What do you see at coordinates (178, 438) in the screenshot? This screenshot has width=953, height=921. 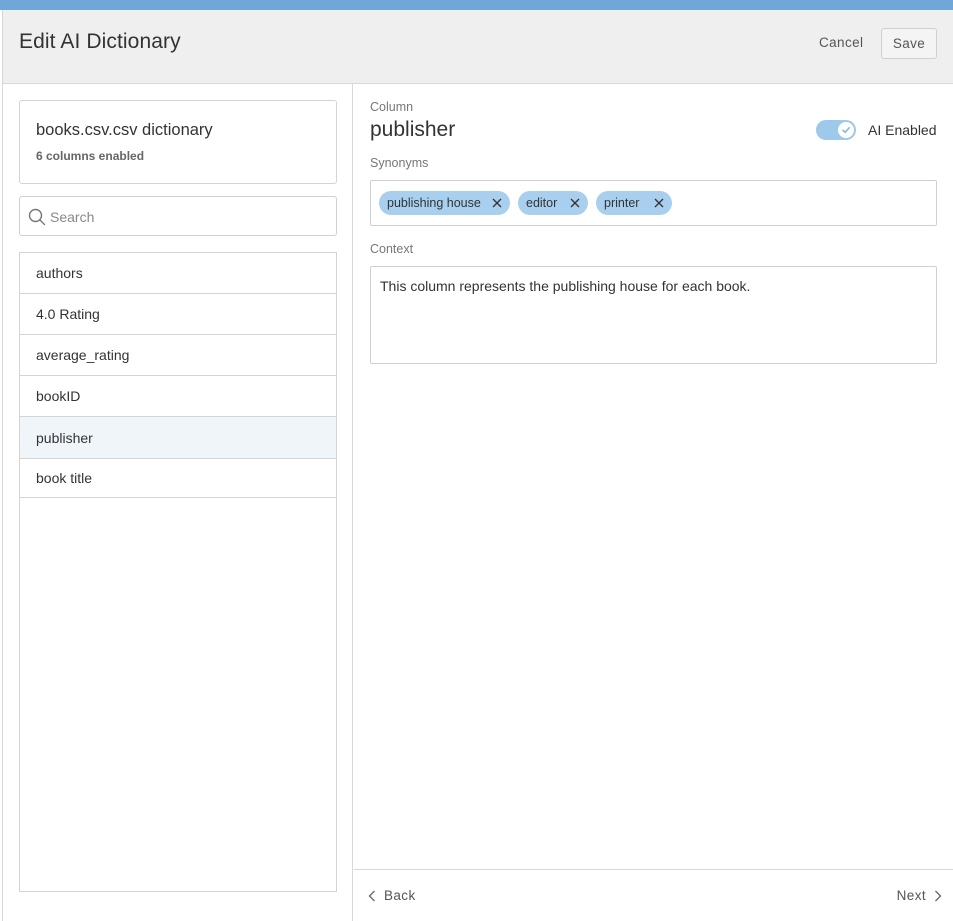 I see `column-item-publisher: publisher` at bounding box center [178, 438].